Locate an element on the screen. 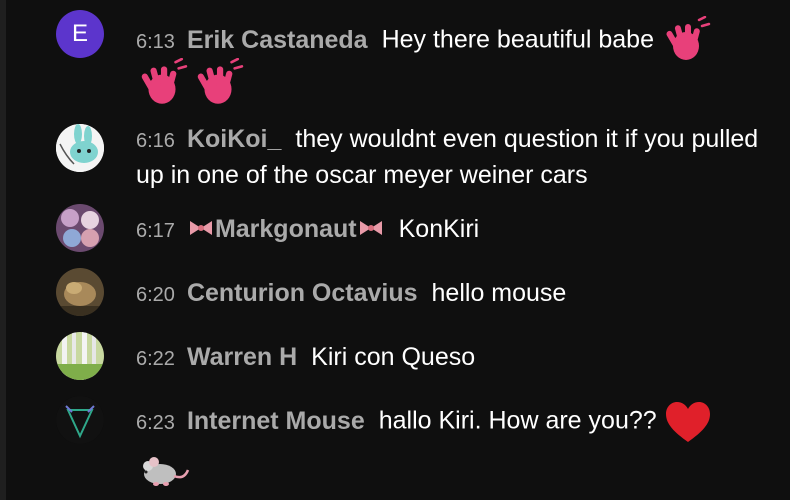 This screenshot has height=500, width=790. message-author: Markgonaut is located at coordinates (286, 229).